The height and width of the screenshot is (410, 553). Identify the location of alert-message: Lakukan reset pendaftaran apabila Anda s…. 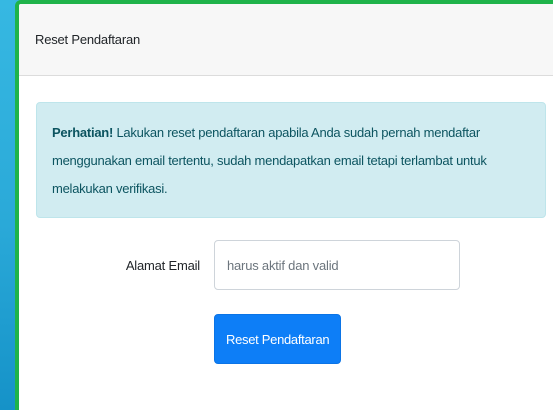
(269, 160).